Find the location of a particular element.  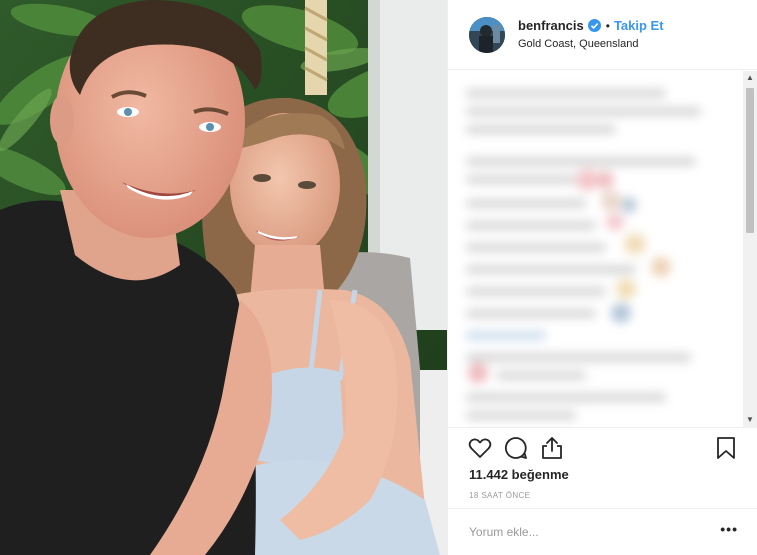

post-actions: 11.442 beğenme 18 SAAT ÖNCE is located at coordinates (602, 463).